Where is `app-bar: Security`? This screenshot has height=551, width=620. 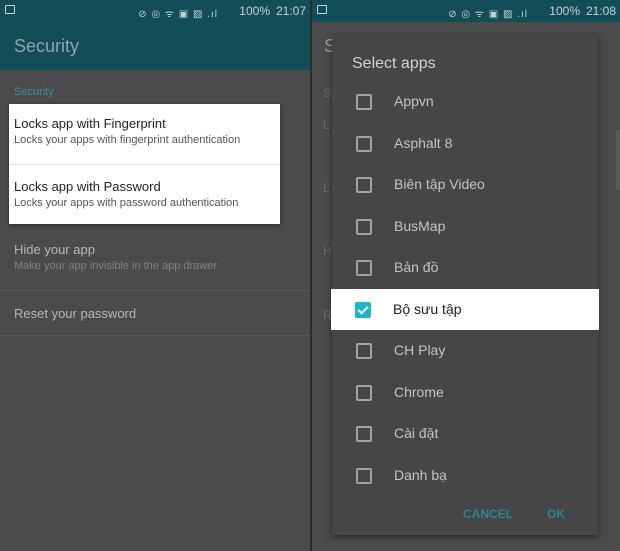
app-bar: Security is located at coordinates (155, 46).